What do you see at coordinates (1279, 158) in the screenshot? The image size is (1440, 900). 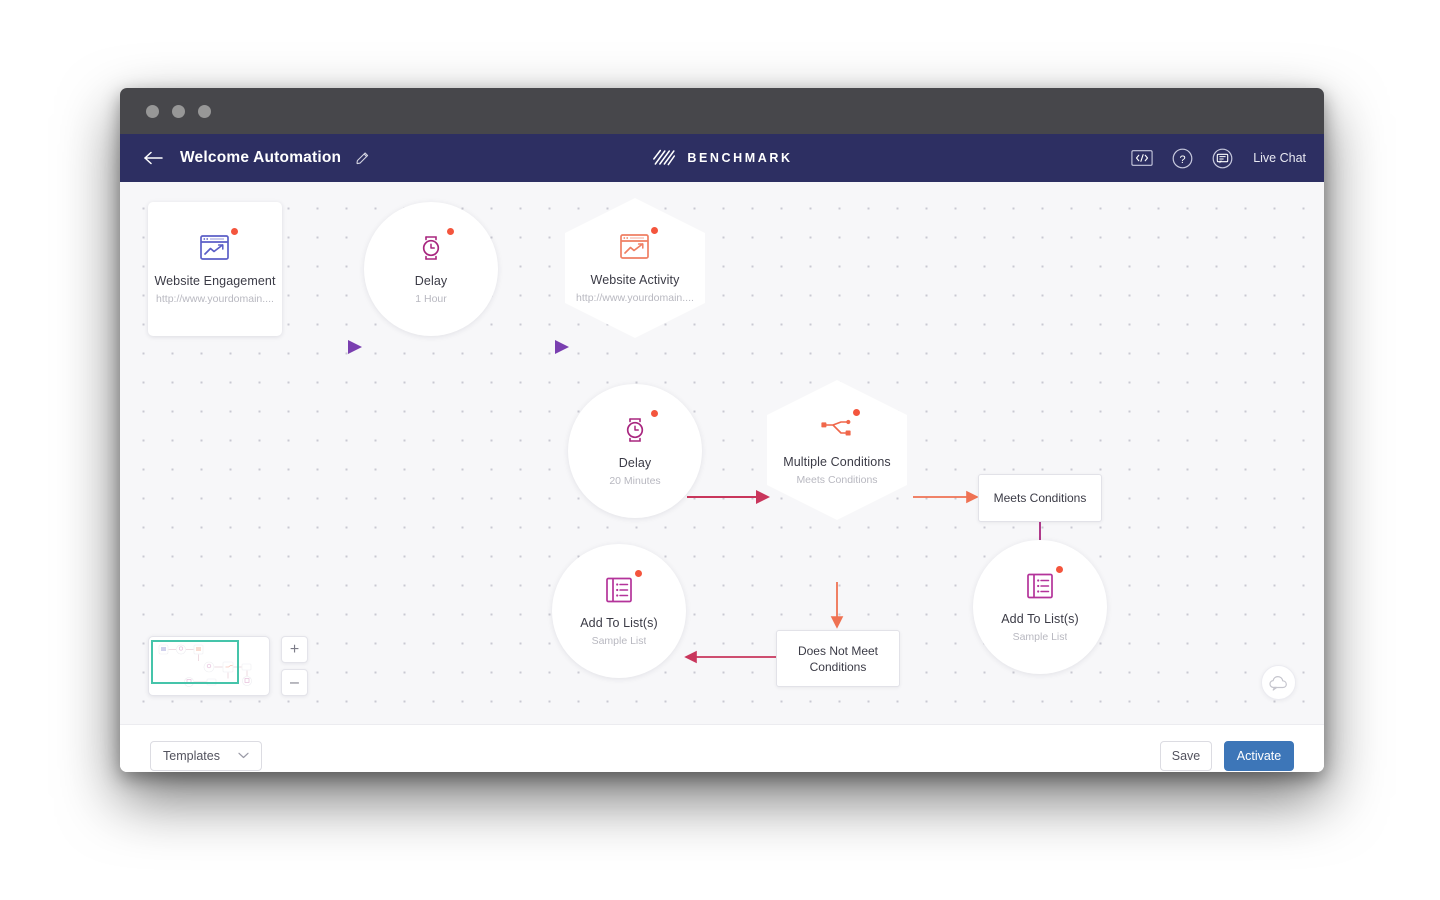 I see `live-chat-label: Live Chat` at bounding box center [1279, 158].